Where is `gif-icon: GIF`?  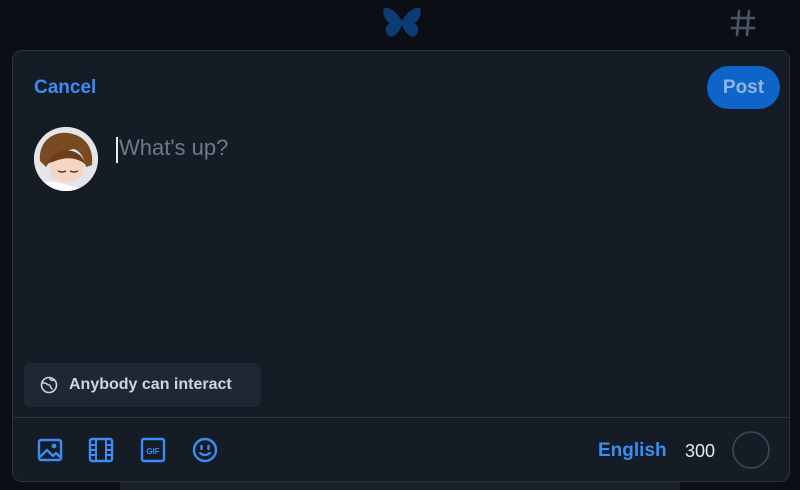 gif-icon: GIF is located at coordinates (153, 450).